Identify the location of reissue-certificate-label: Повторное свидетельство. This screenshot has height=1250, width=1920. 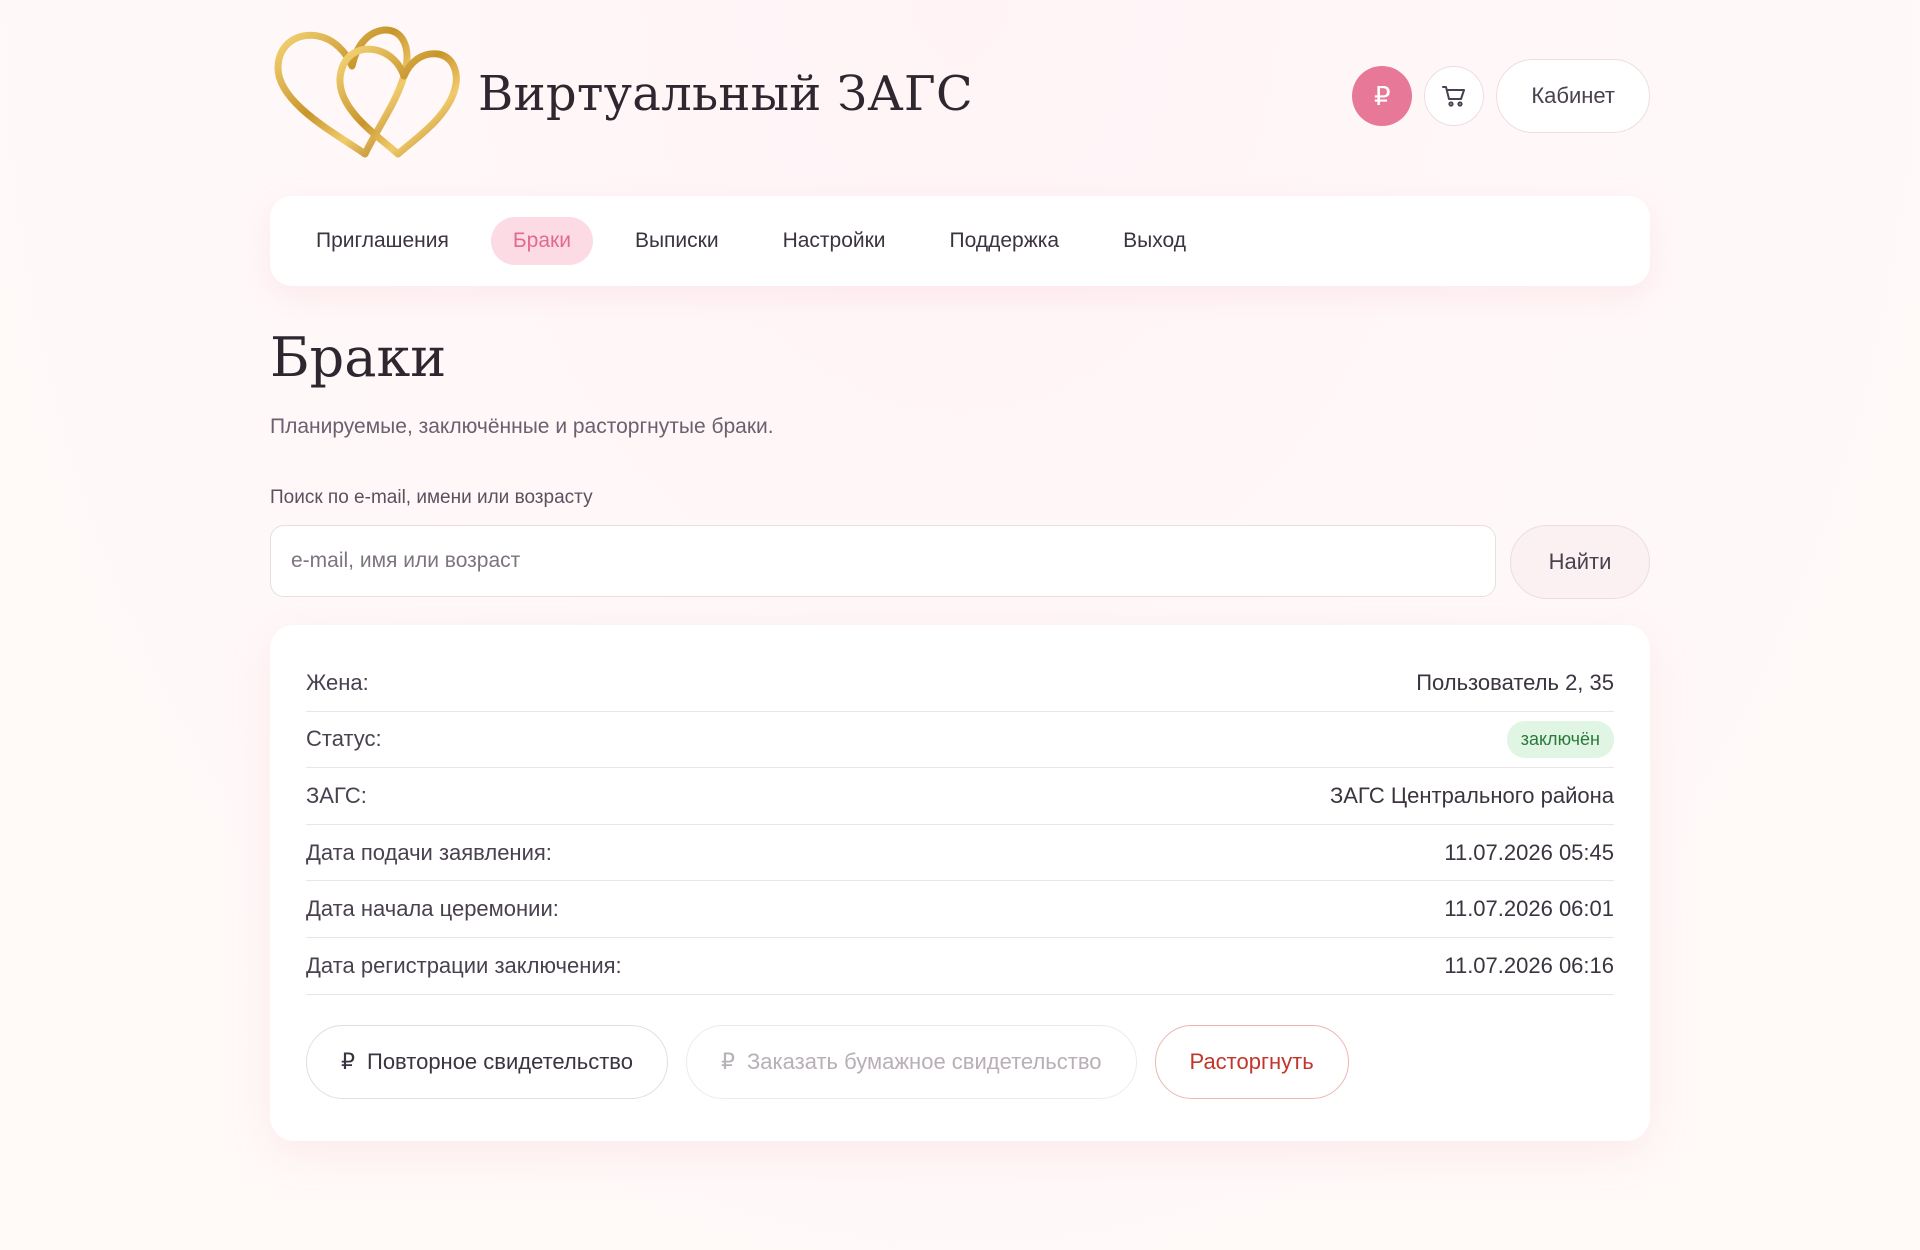
(500, 1061).